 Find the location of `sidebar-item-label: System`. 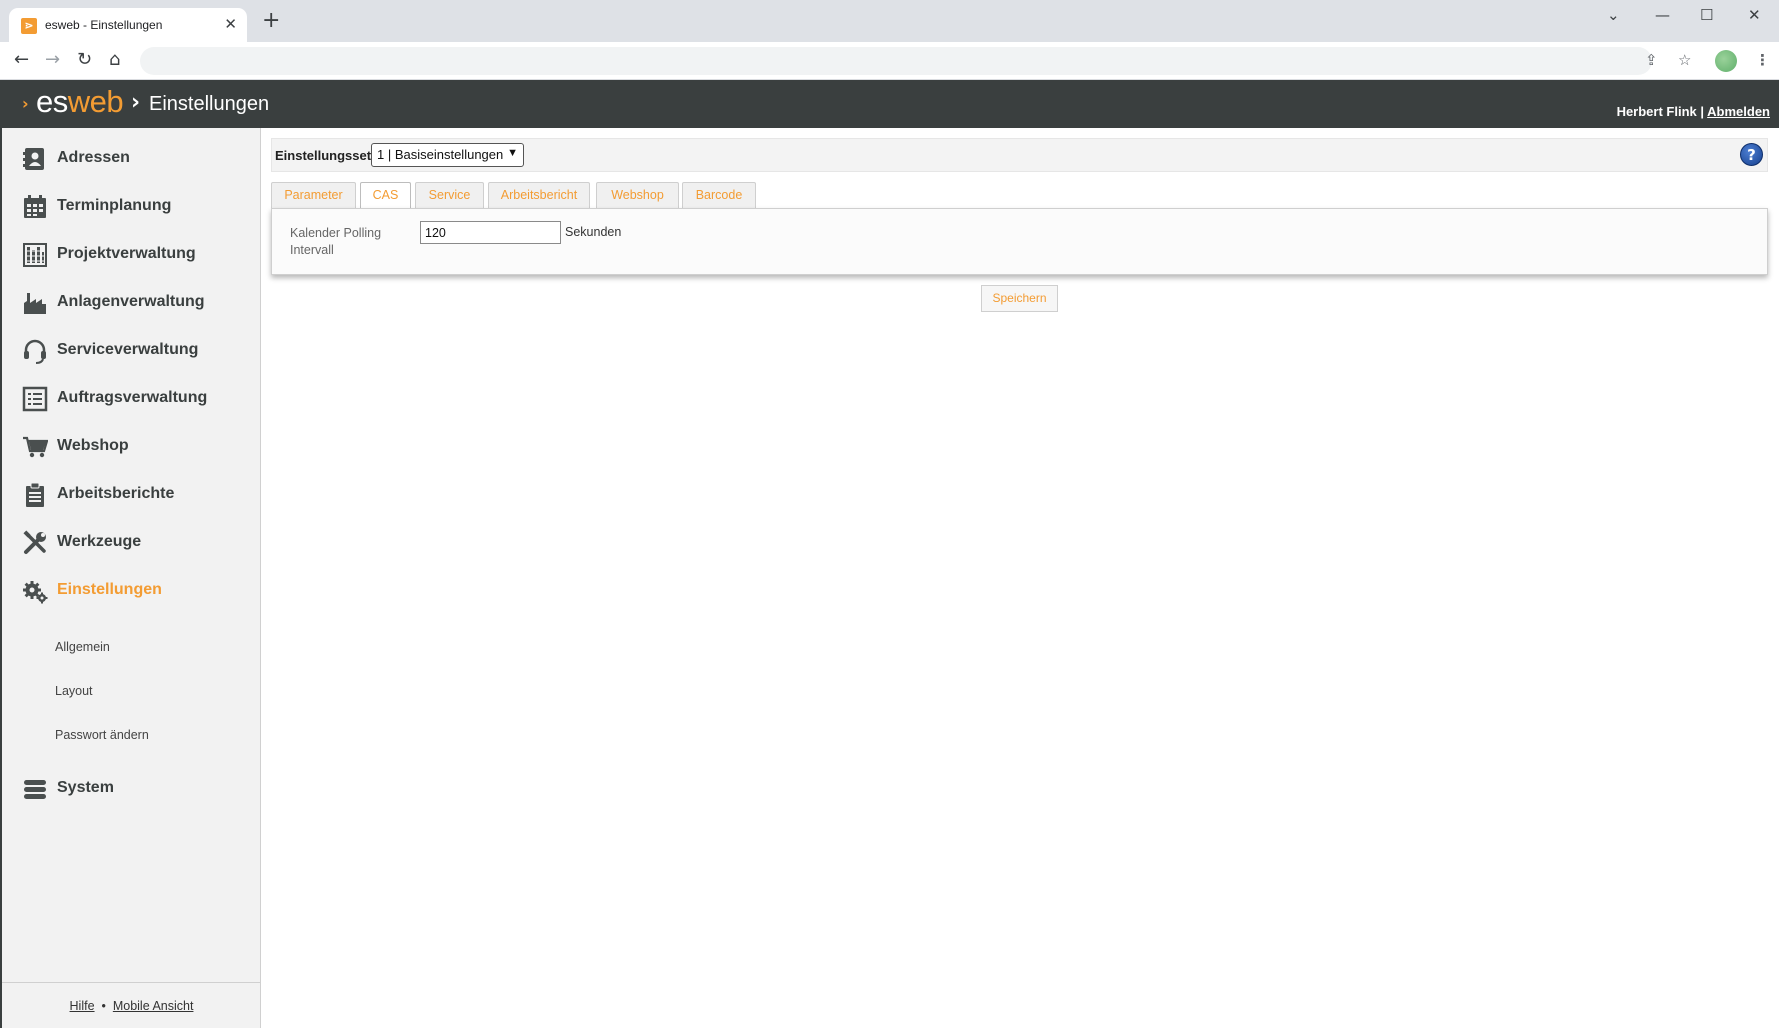

sidebar-item-label: System is located at coordinates (85, 787).